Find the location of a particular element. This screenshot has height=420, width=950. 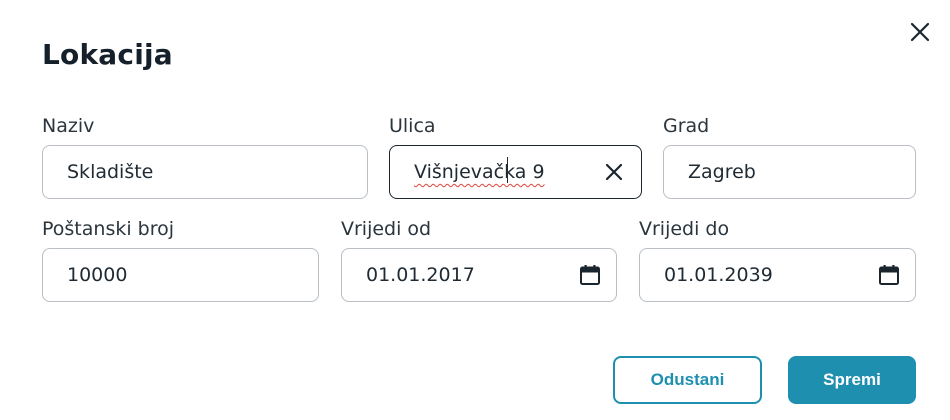

vrijedi-od-input: 01.01.2017 is located at coordinates (479, 275).